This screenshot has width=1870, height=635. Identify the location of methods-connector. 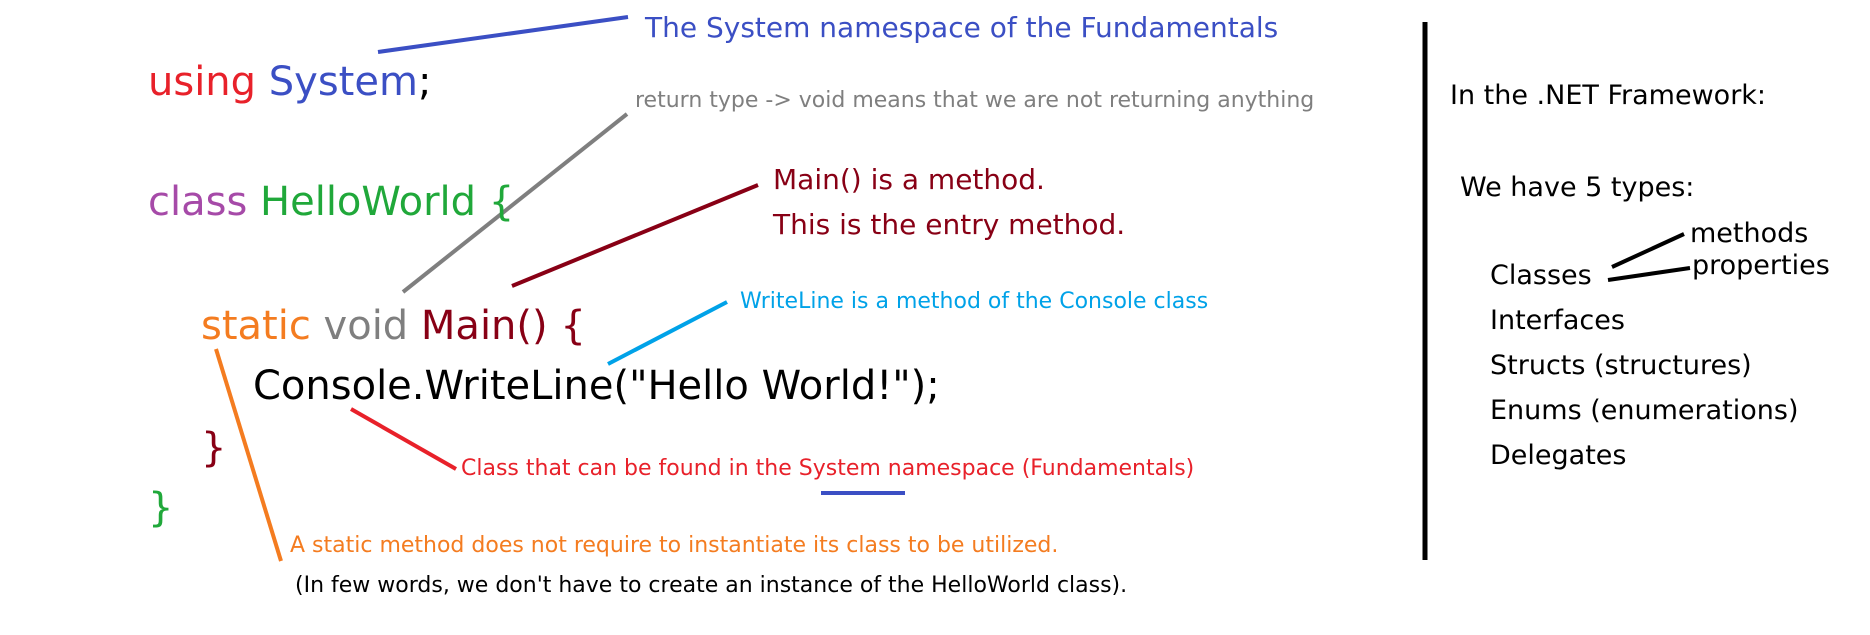
(1648, 250).